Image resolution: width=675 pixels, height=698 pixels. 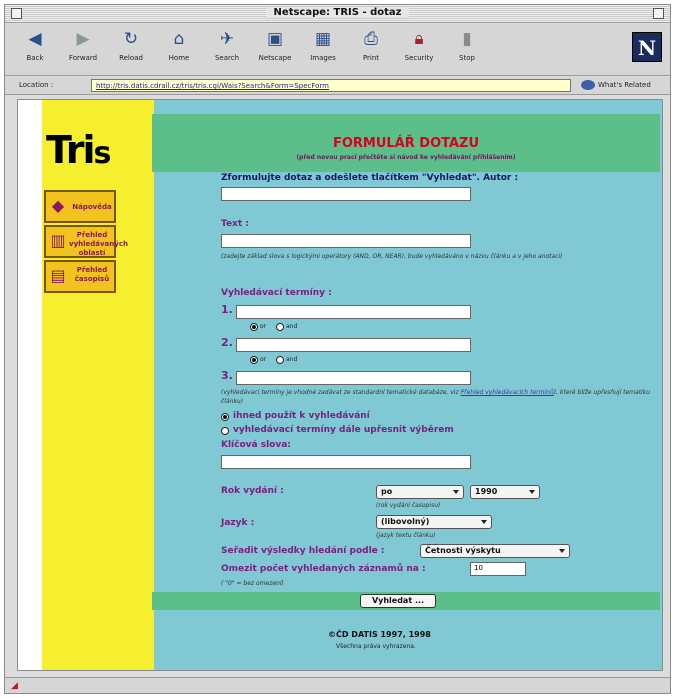 What do you see at coordinates (616, 85) in the screenshot?
I see `whats-related-button: What's Related` at bounding box center [616, 85].